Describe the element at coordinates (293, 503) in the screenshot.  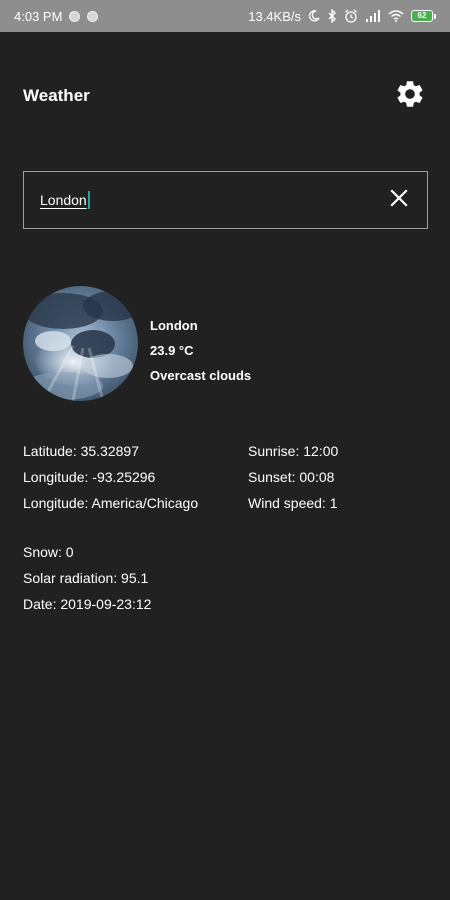
I see `wind-speed-value: Wind speed: 1` at that location.